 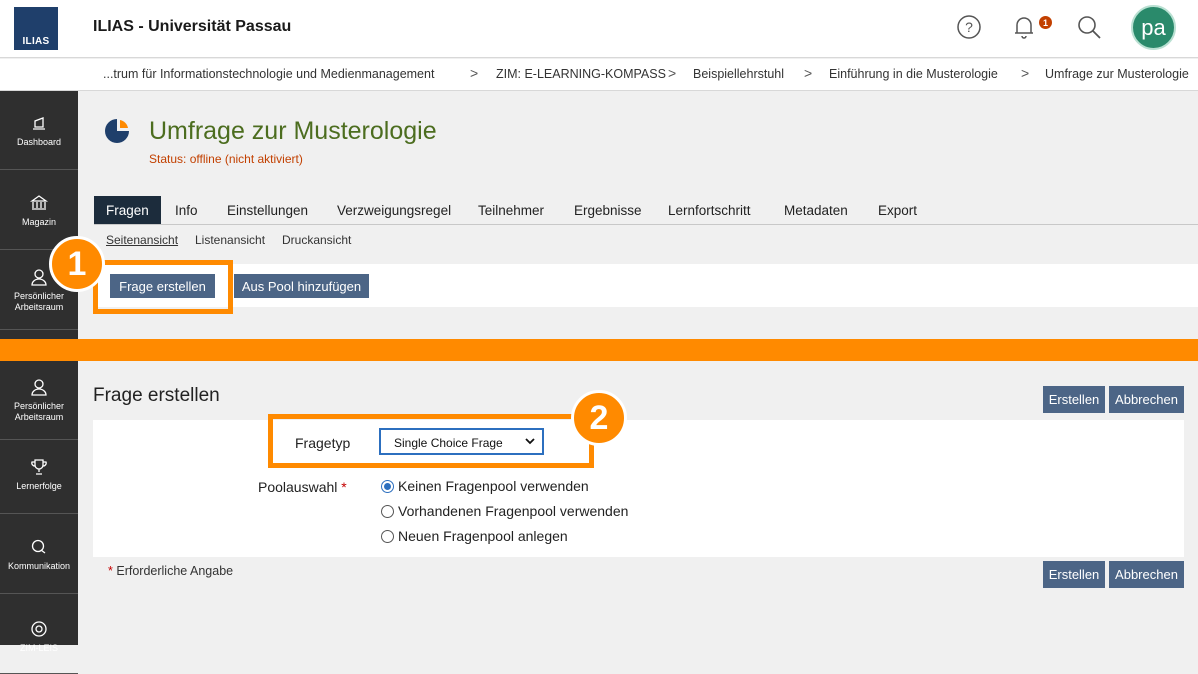 I want to click on radio-label: Keinen Fragenpool verwenden, so click(x=493, y=486).